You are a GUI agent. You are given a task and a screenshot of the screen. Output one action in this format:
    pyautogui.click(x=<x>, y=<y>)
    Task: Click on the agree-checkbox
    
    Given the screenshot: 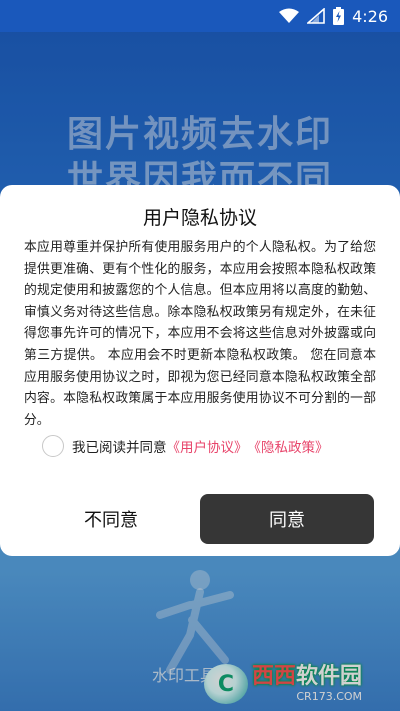 What is the action you would take?
    pyautogui.click(x=53, y=446)
    